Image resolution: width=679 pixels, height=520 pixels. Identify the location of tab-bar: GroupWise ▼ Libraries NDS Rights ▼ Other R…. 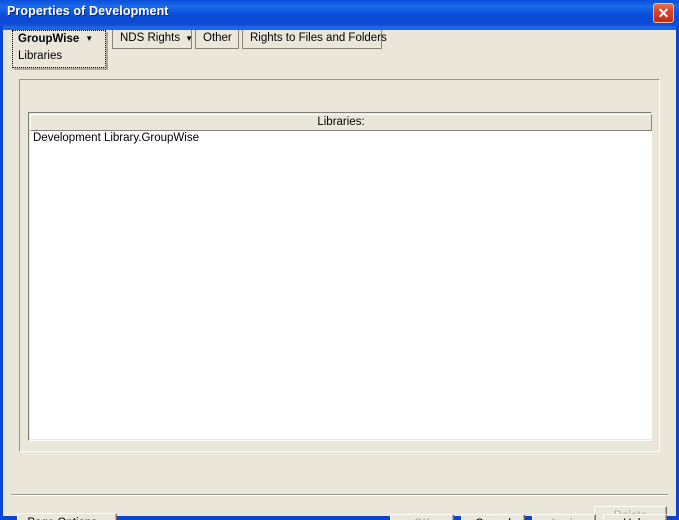
(339, 49).